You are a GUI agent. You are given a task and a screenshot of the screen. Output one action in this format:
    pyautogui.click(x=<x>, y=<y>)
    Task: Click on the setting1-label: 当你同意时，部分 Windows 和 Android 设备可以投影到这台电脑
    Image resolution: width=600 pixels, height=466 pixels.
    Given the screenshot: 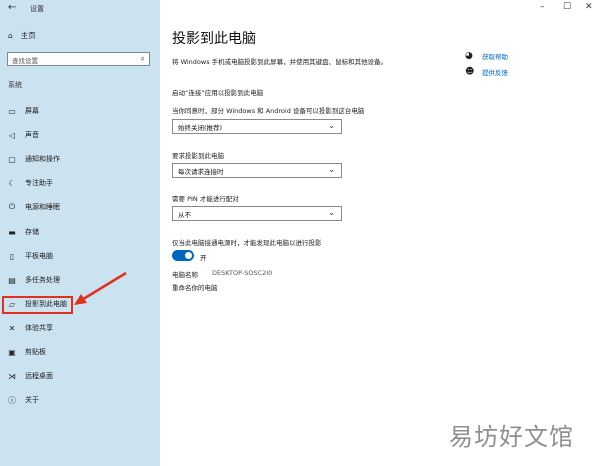 What is the action you would take?
    pyautogui.click(x=268, y=111)
    